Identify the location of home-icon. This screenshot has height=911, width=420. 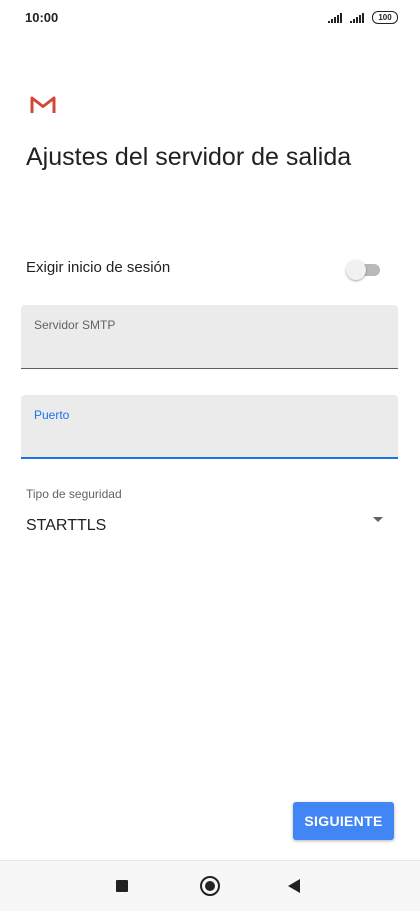
(210, 886).